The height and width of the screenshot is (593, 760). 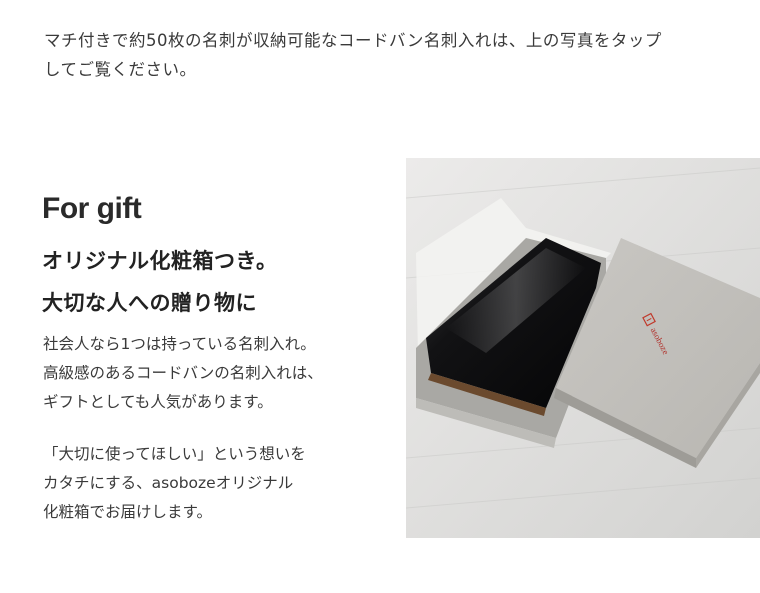 I want to click on gift-headline: オリジナル化粧箱つき。 大切な人への贈り物に, so click(x=212, y=282).